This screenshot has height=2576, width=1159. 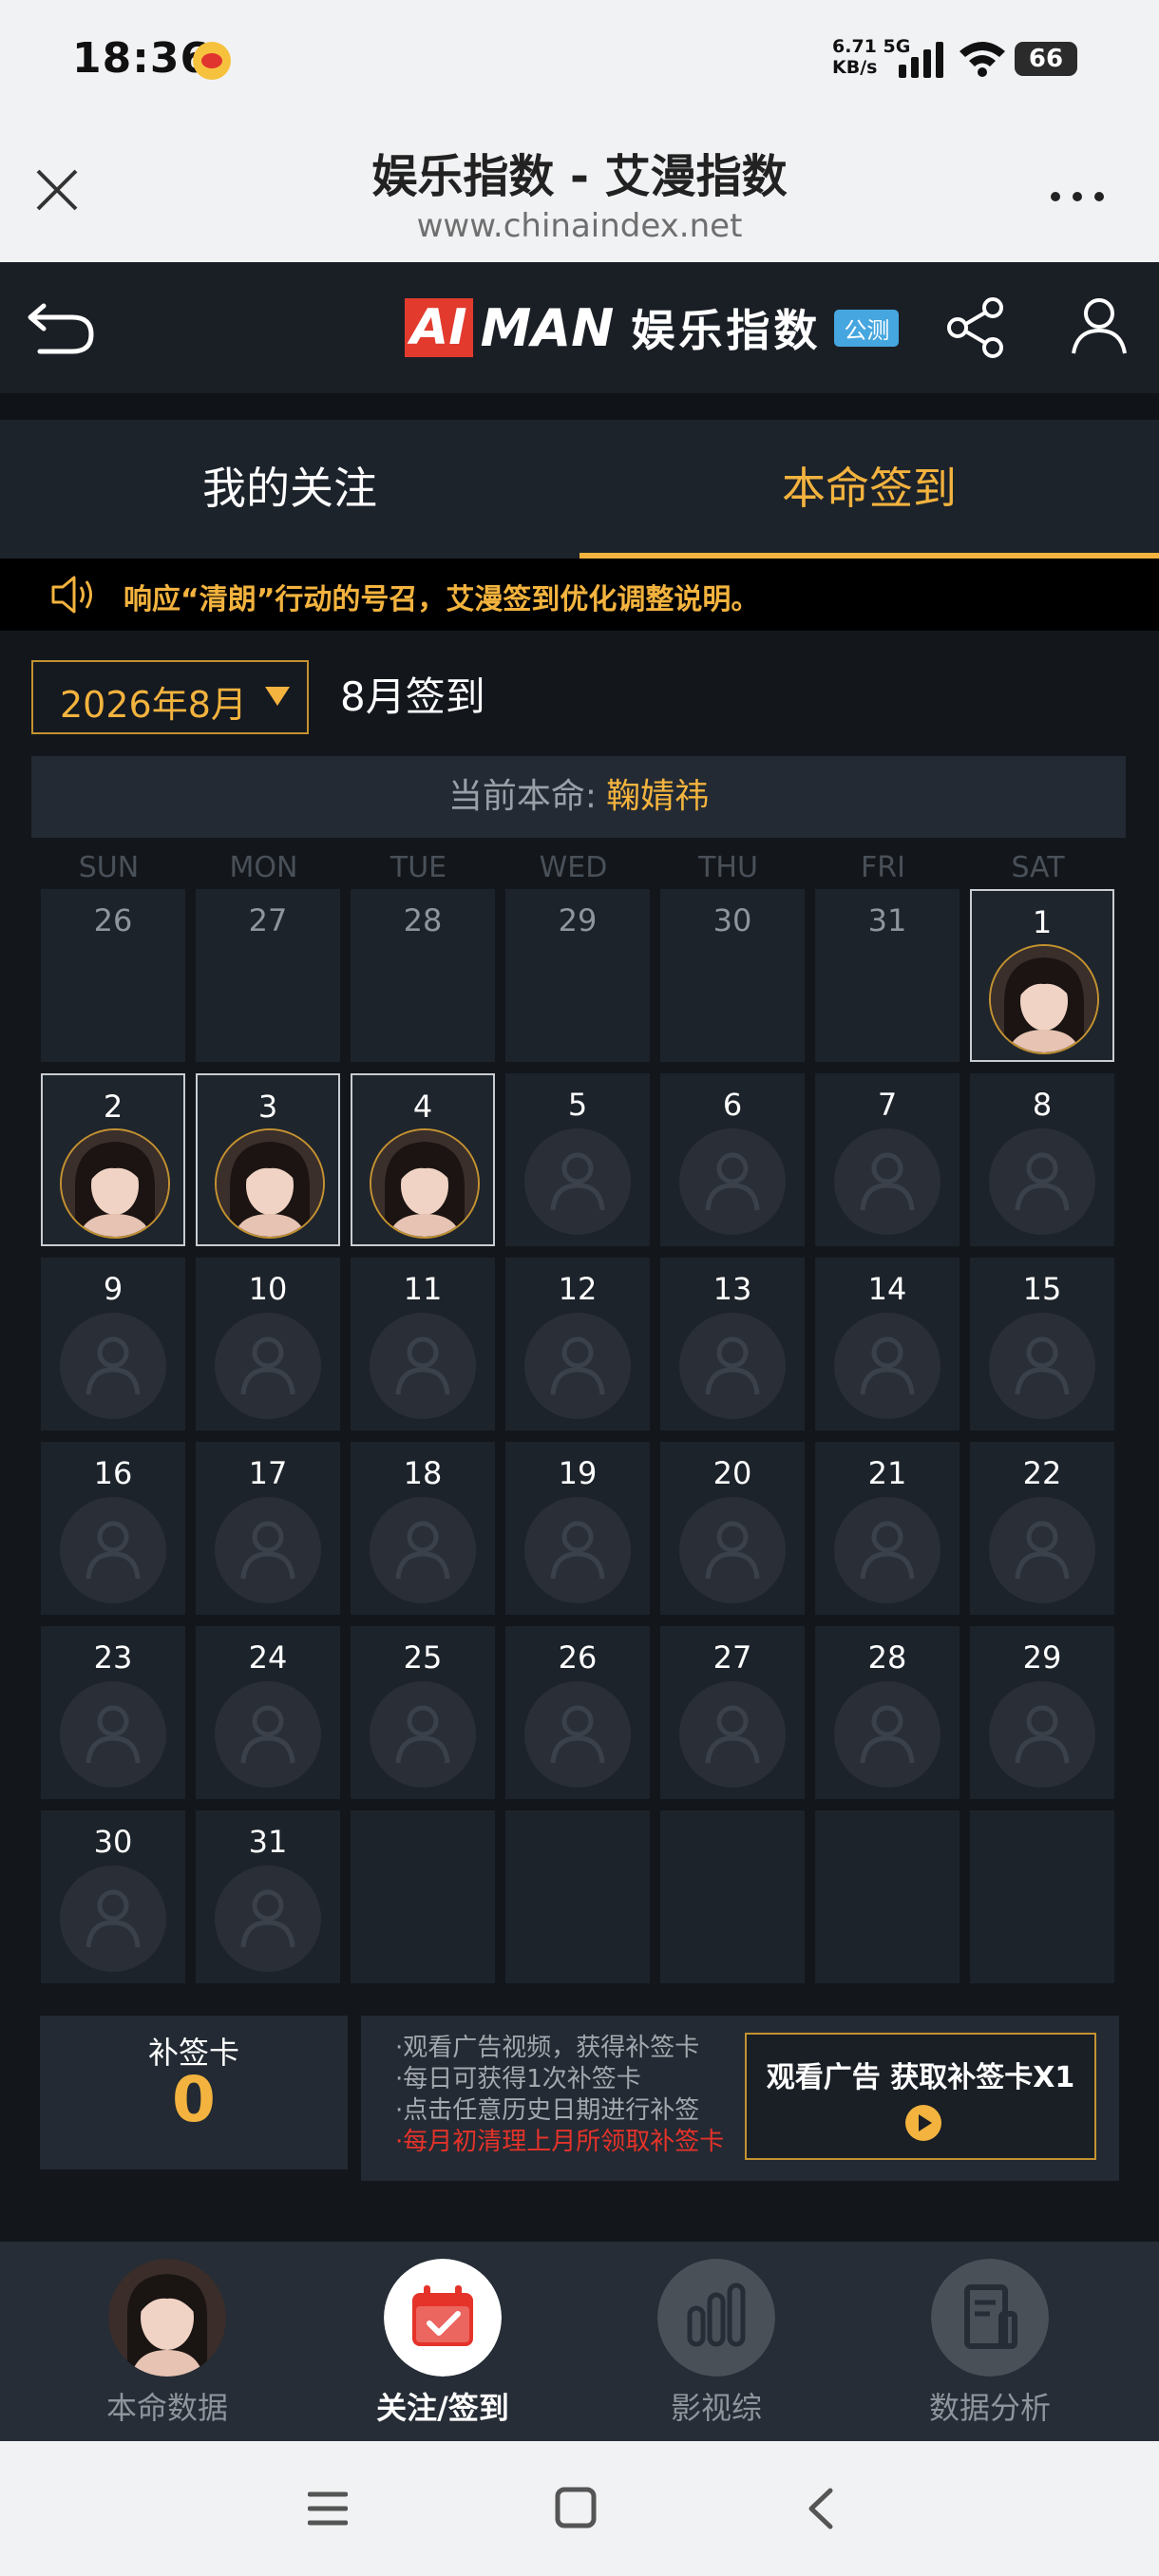 I want to click on weekday-label: THU, so click(x=728, y=867).